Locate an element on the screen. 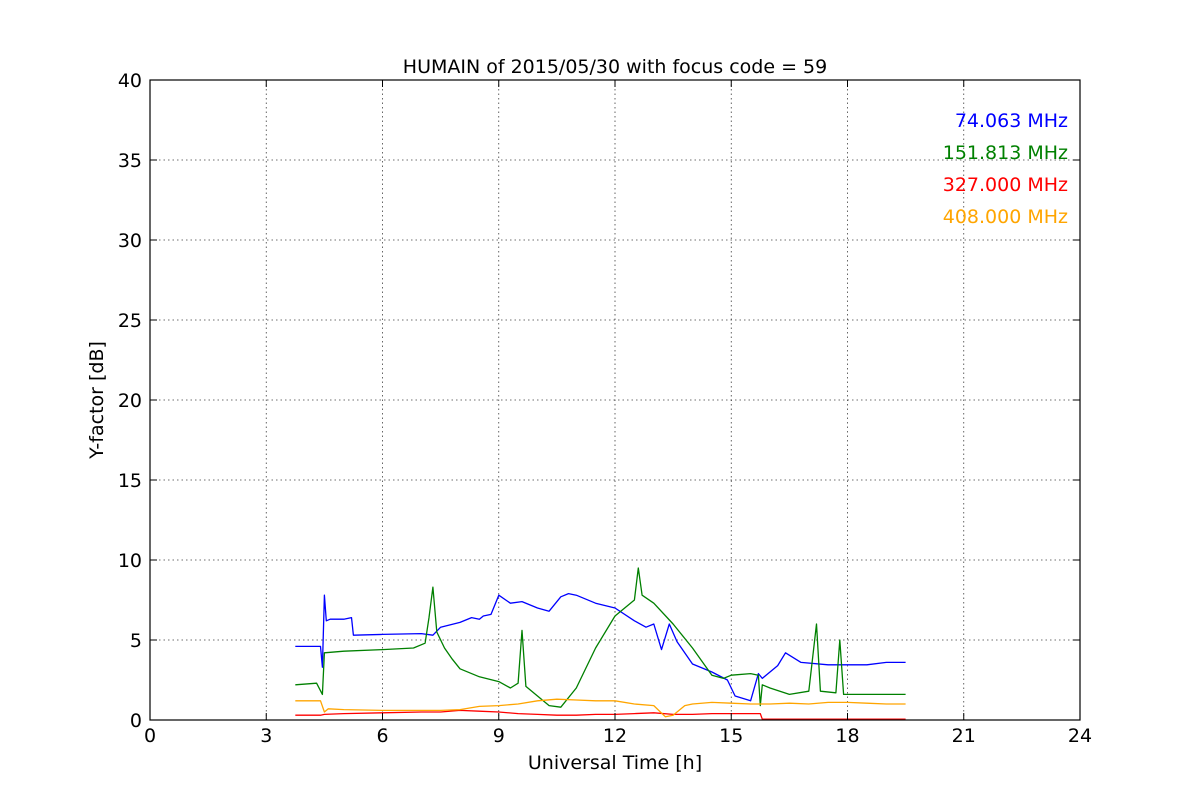 Image resolution: width=1200 pixels, height=800 pixels. x-tick-label: 0 is located at coordinates (150, 736).